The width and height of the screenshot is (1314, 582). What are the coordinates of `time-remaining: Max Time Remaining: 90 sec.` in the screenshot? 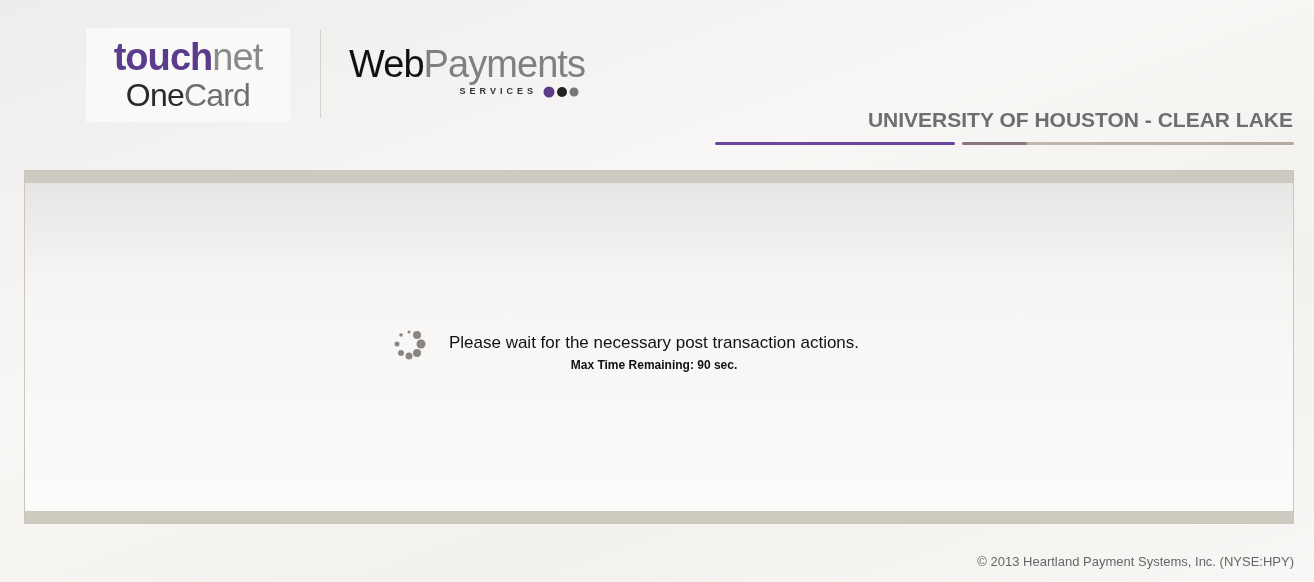 It's located at (654, 365).